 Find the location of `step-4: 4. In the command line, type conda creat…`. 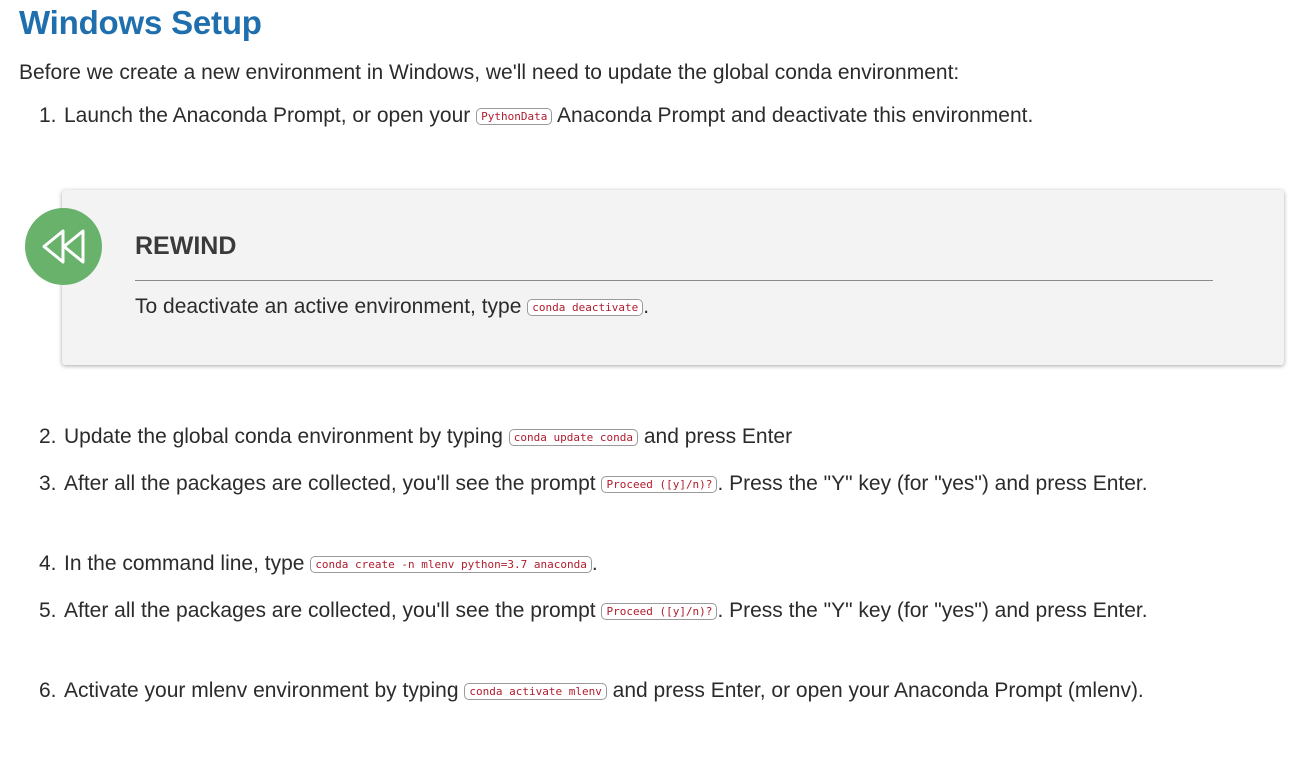

step-4: 4. In the command line, type conda creat… is located at coordinates (594, 564).